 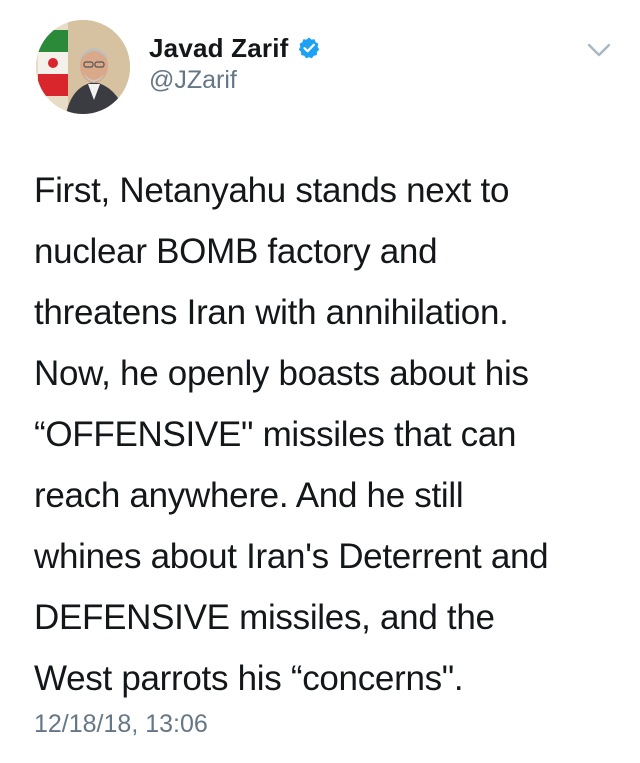 What do you see at coordinates (249, 678) in the screenshot?
I see `tweet-text-line: West parrots his “concerns".` at bounding box center [249, 678].